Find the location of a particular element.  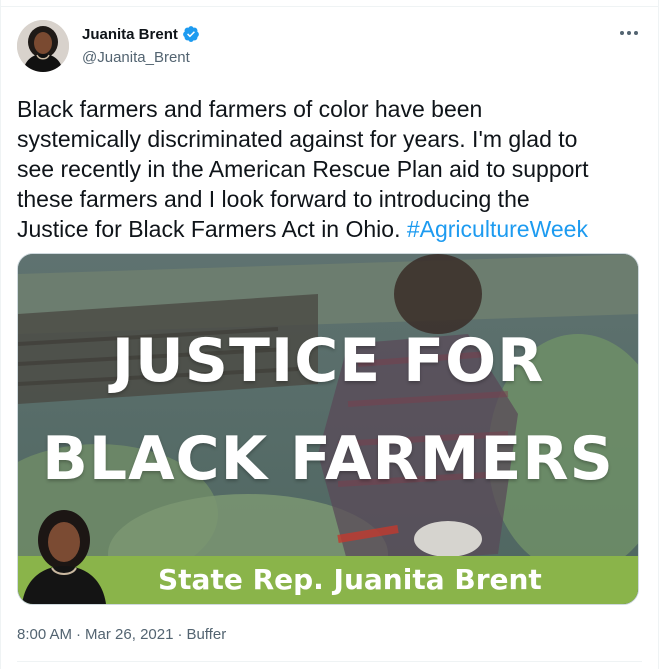

image-headline-line2: BLACK FARMERS is located at coordinates (328, 459).